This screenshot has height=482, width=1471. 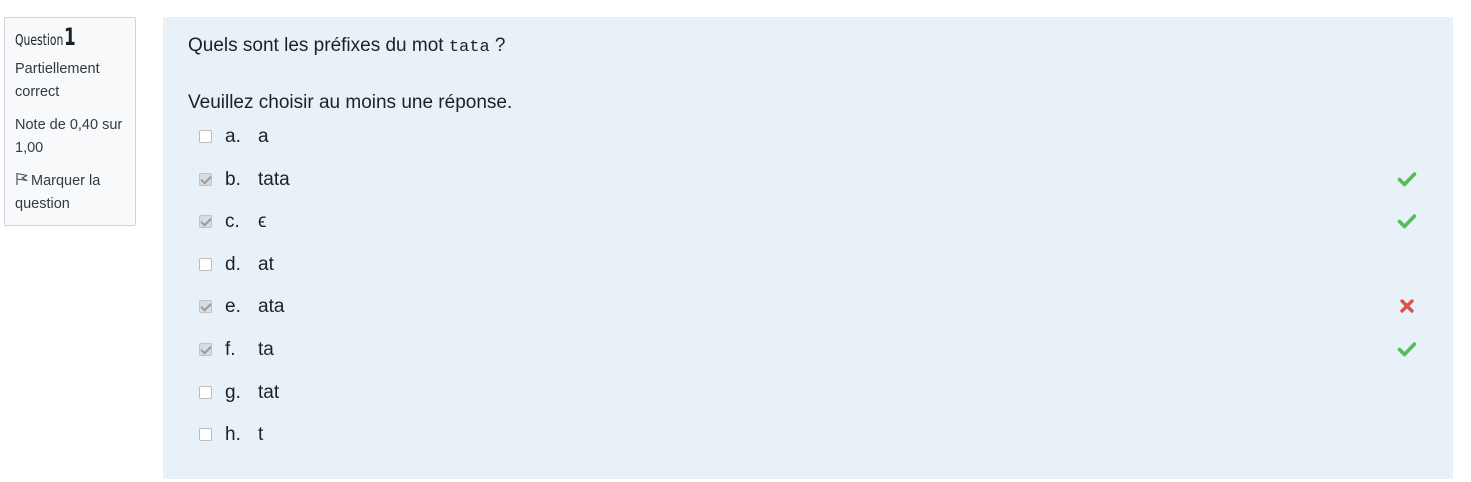 What do you see at coordinates (497, 45) in the screenshot?
I see `question-text-after: ?` at bounding box center [497, 45].